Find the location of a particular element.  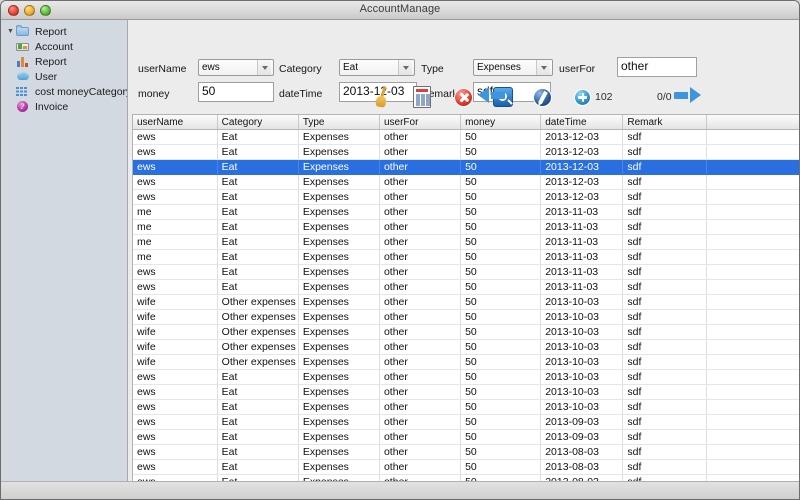

edit-icon is located at coordinates (542, 97).